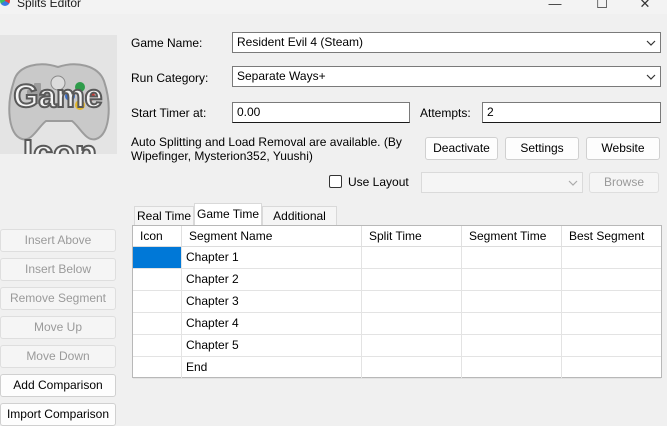  What do you see at coordinates (272, 323) in the screenshot?
I see `cell-name: Chapter 4` at bounding box center [272, 323].